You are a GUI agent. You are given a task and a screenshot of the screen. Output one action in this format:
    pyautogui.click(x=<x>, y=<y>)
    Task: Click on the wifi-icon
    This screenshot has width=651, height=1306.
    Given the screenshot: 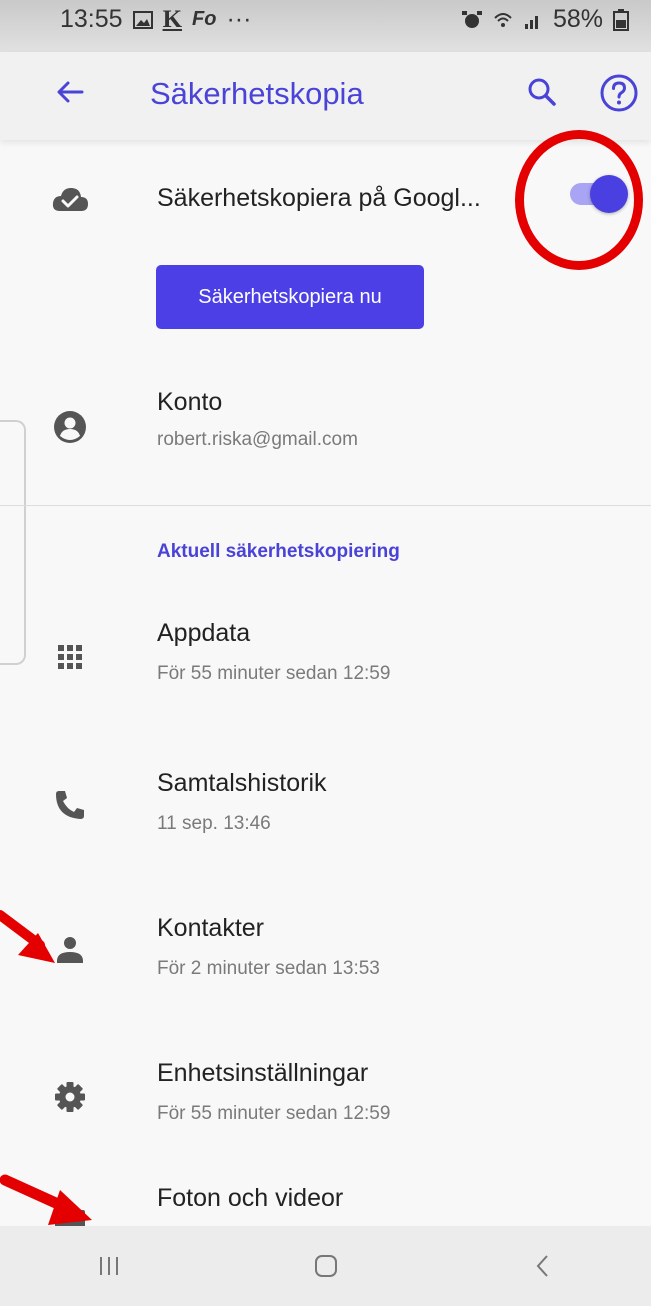 What is the action you would take?
    pyautogui.click(x=503, y=19)
    